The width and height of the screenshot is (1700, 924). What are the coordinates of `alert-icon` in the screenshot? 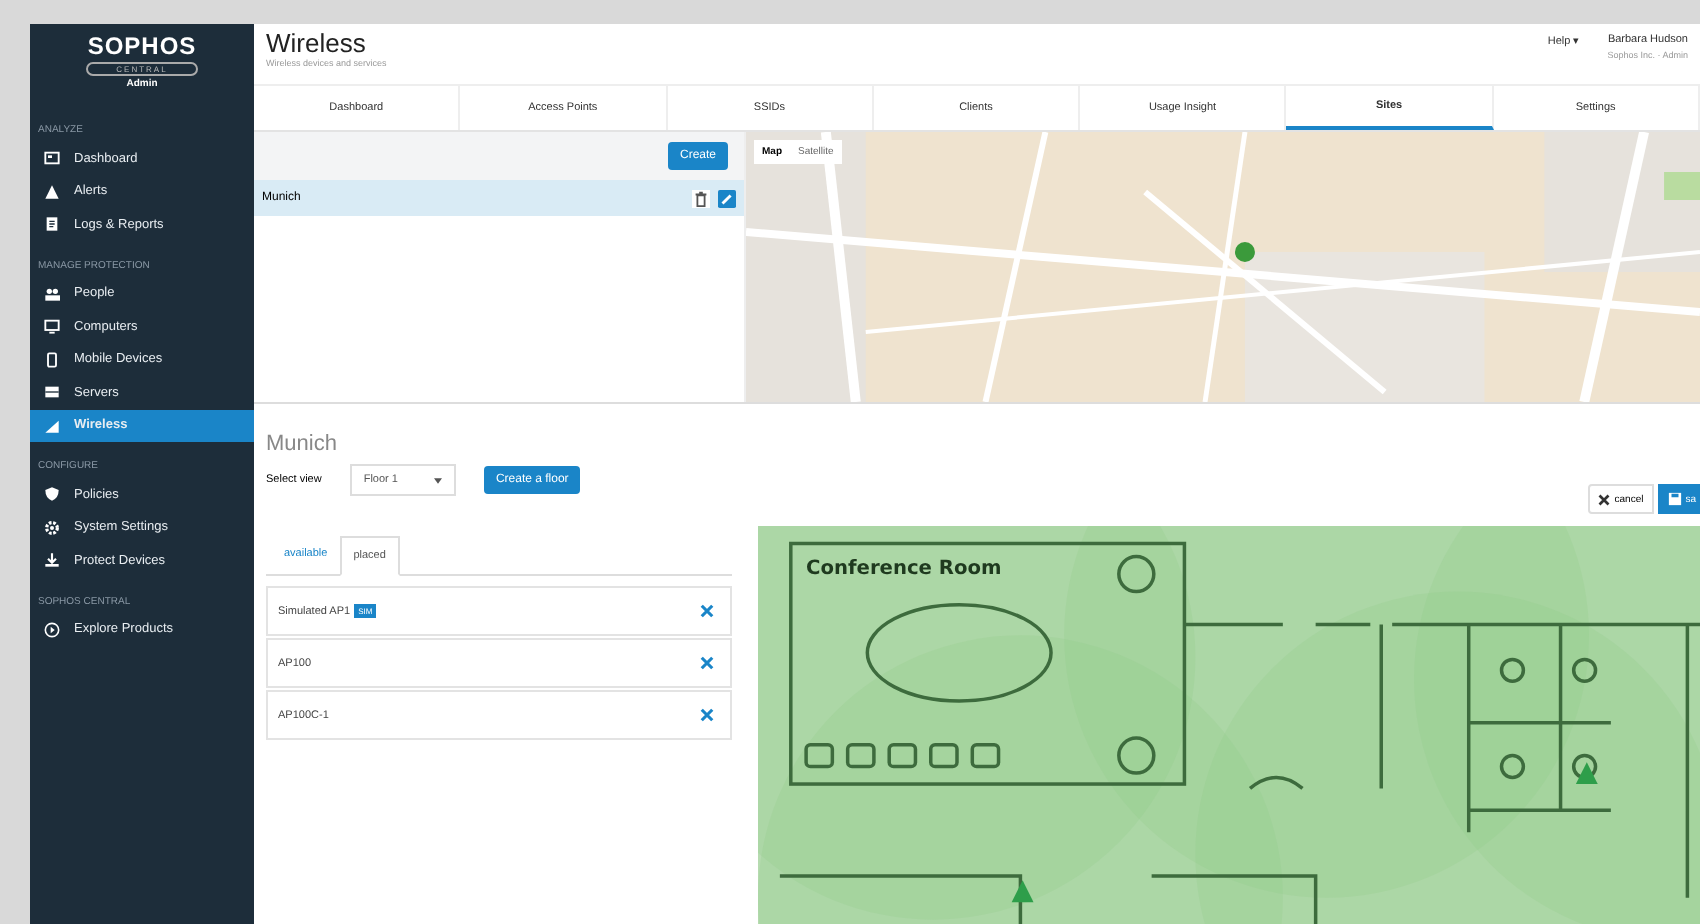 It's located at (52, 191).